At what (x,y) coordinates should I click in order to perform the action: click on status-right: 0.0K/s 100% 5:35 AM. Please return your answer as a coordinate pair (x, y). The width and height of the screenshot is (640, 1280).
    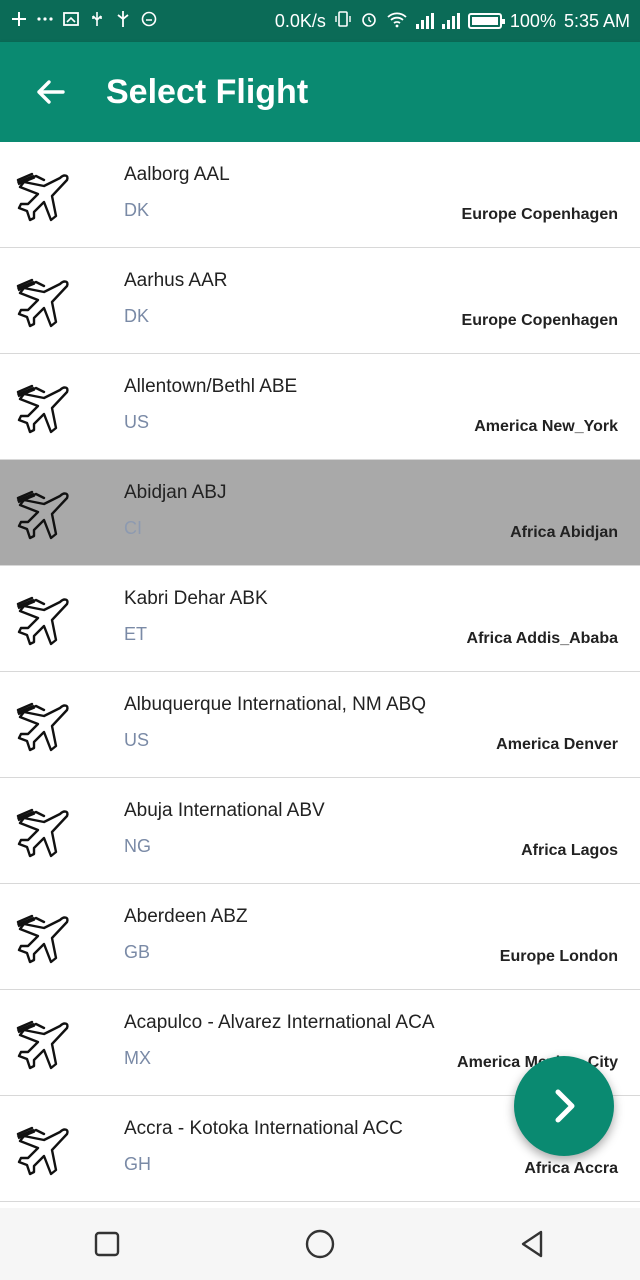
    Looking at the image, I should click on (452, 21).